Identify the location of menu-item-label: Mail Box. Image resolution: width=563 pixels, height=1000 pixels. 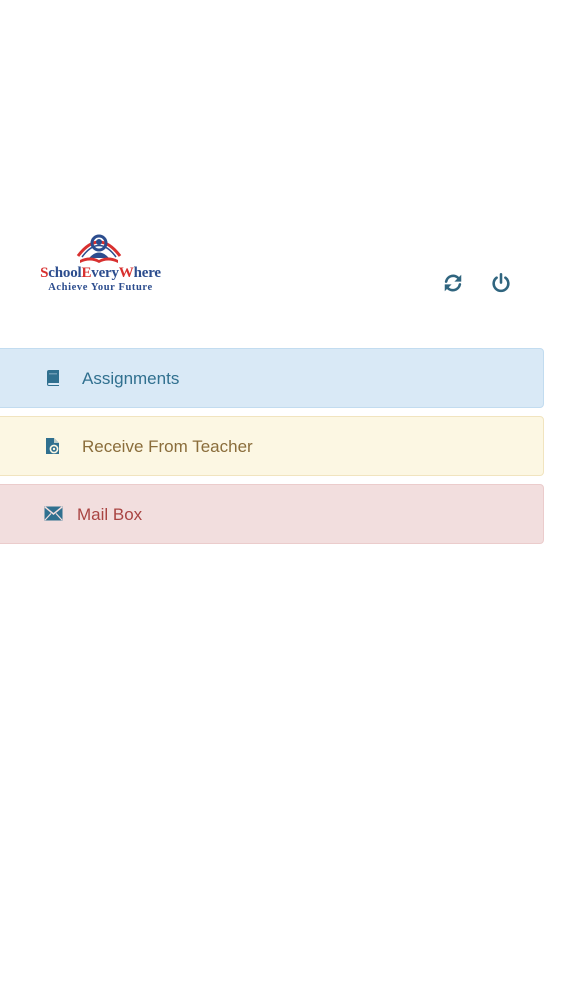
(110, 514).